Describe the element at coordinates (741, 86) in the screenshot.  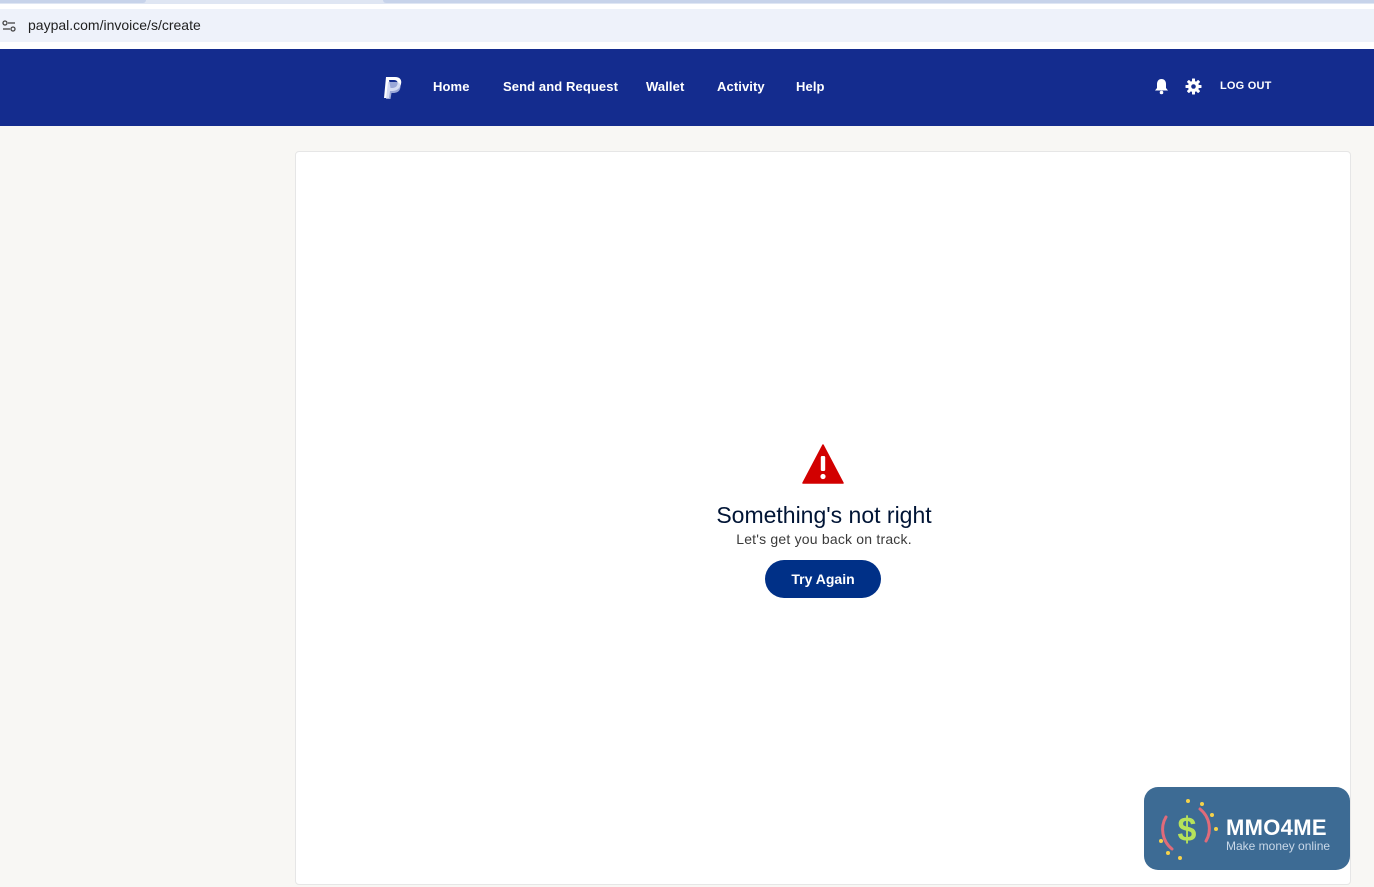
I see `nav-activity: Activity` at that location.